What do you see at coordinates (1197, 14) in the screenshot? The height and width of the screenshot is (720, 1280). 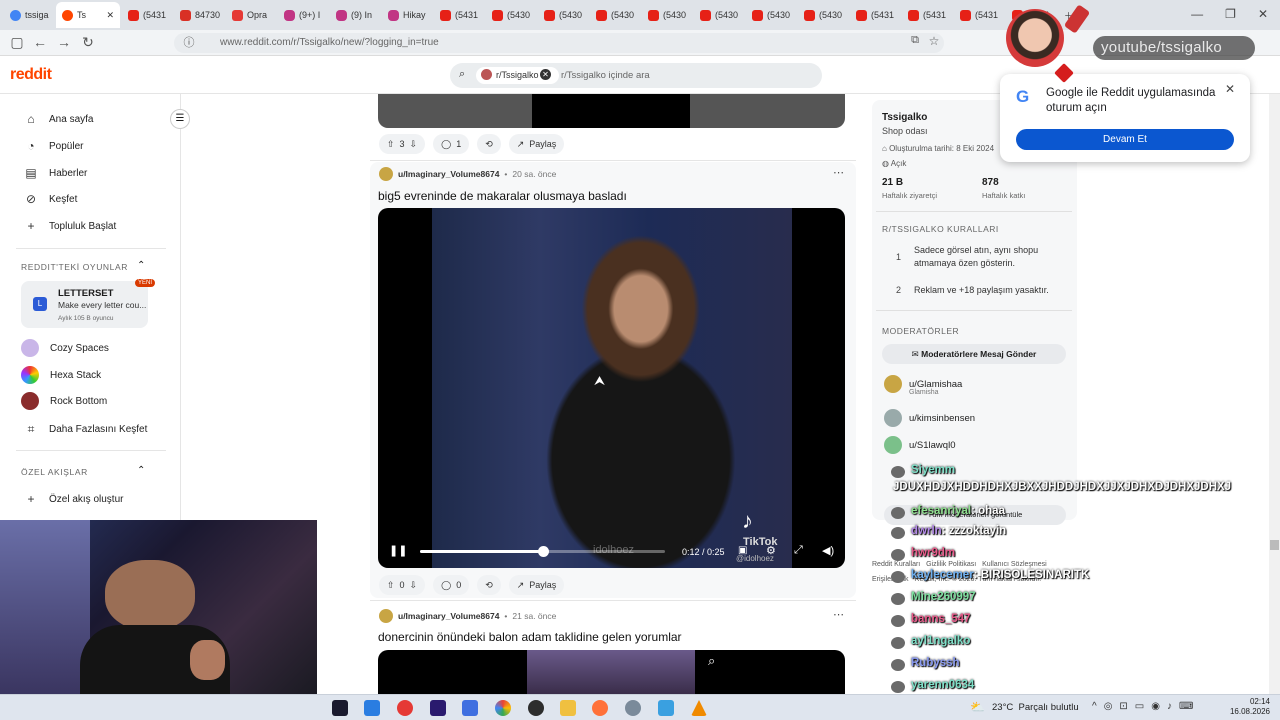 I see `minimize-icon: —` at bounding box center [1197, 14].